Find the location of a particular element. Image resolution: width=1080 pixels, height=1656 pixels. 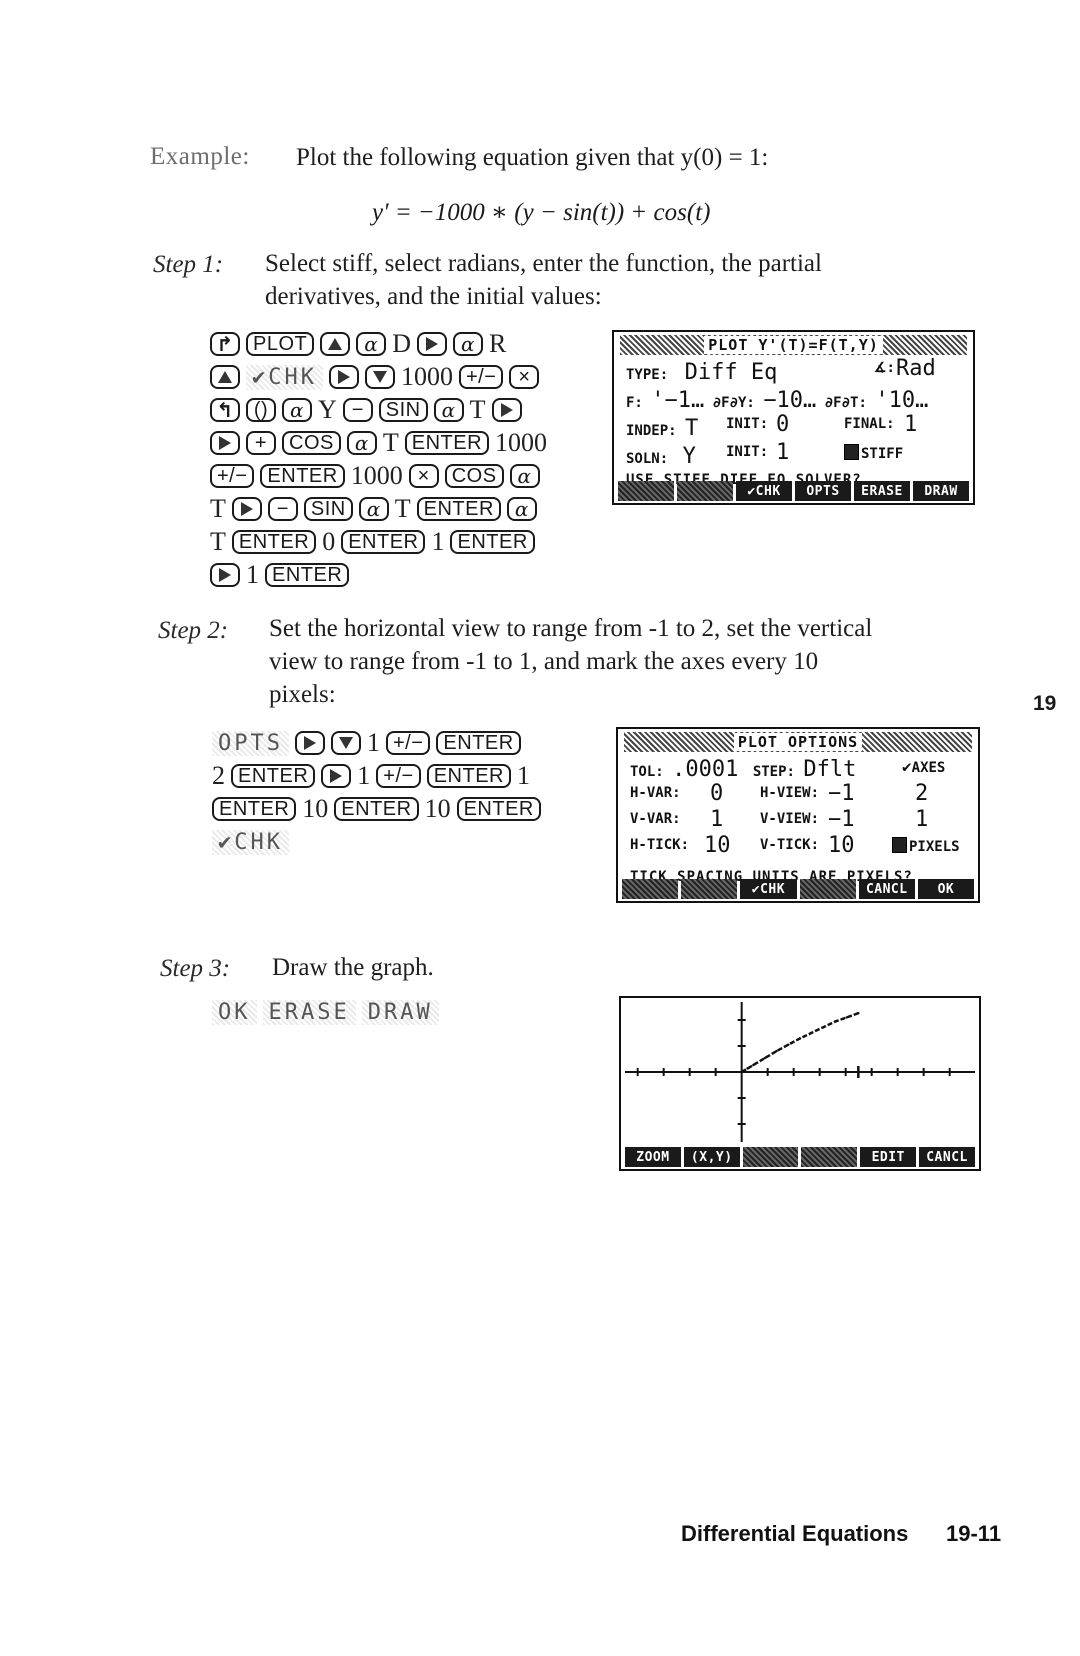

softkey-erase: ERASE is located at coordinates (309, 1012).